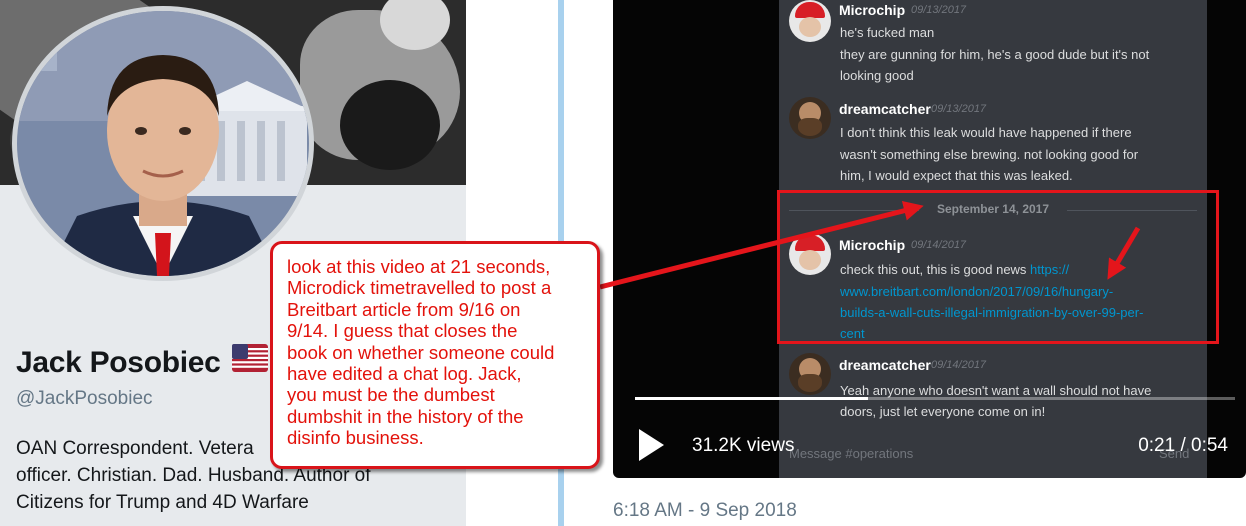  What do you see at coordinates (404, 309) in the screenshot?
I see `annotation-line: Breitbart article from 9/16 on` at bounding box center [404, 309].